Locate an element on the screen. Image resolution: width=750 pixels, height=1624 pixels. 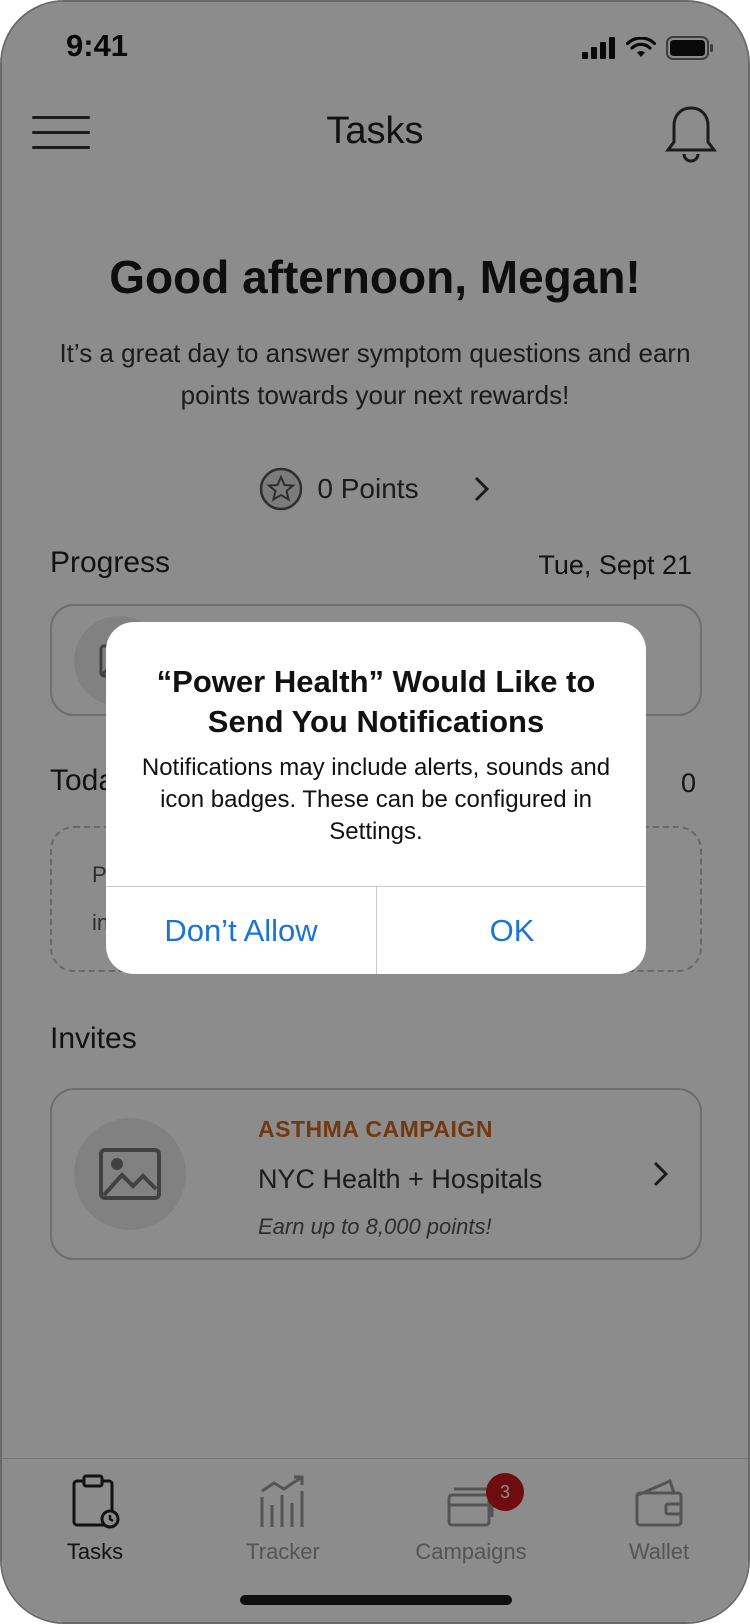
home-indicator is located at coordinates (376, 1600).